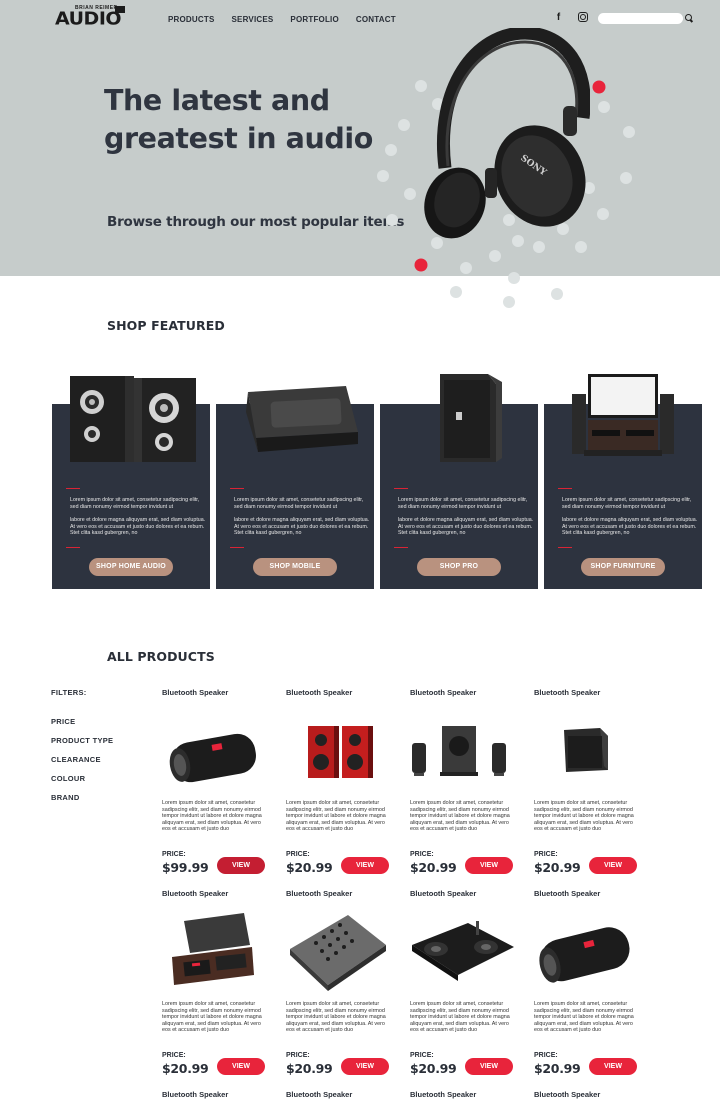 The width and height of the screenshot is (720, 1103). Describe the element at coordinates (583, 17) in the screenshot. I see `instagram-icon` at that location.